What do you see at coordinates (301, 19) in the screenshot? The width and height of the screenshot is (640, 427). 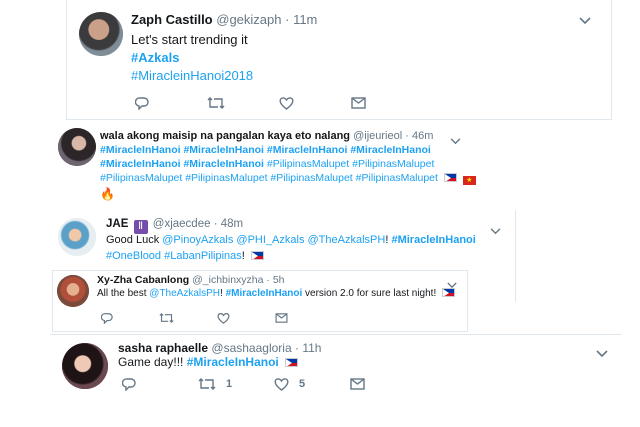 I see `tweet-time: · 11m` at bounding box center [301, 19].